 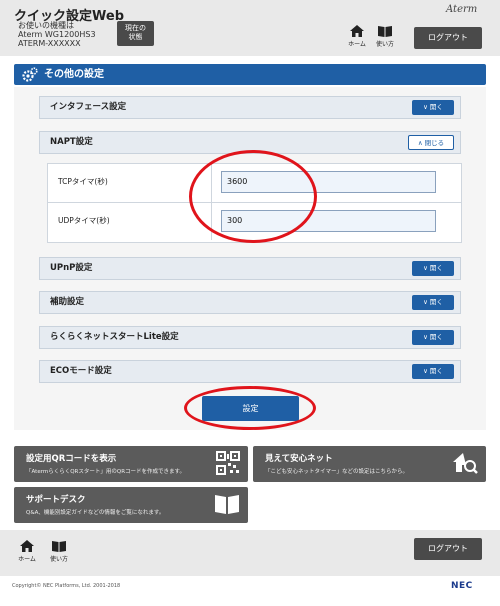 I want to click on logout-button: ログアウト, so click(x=448, y=38).